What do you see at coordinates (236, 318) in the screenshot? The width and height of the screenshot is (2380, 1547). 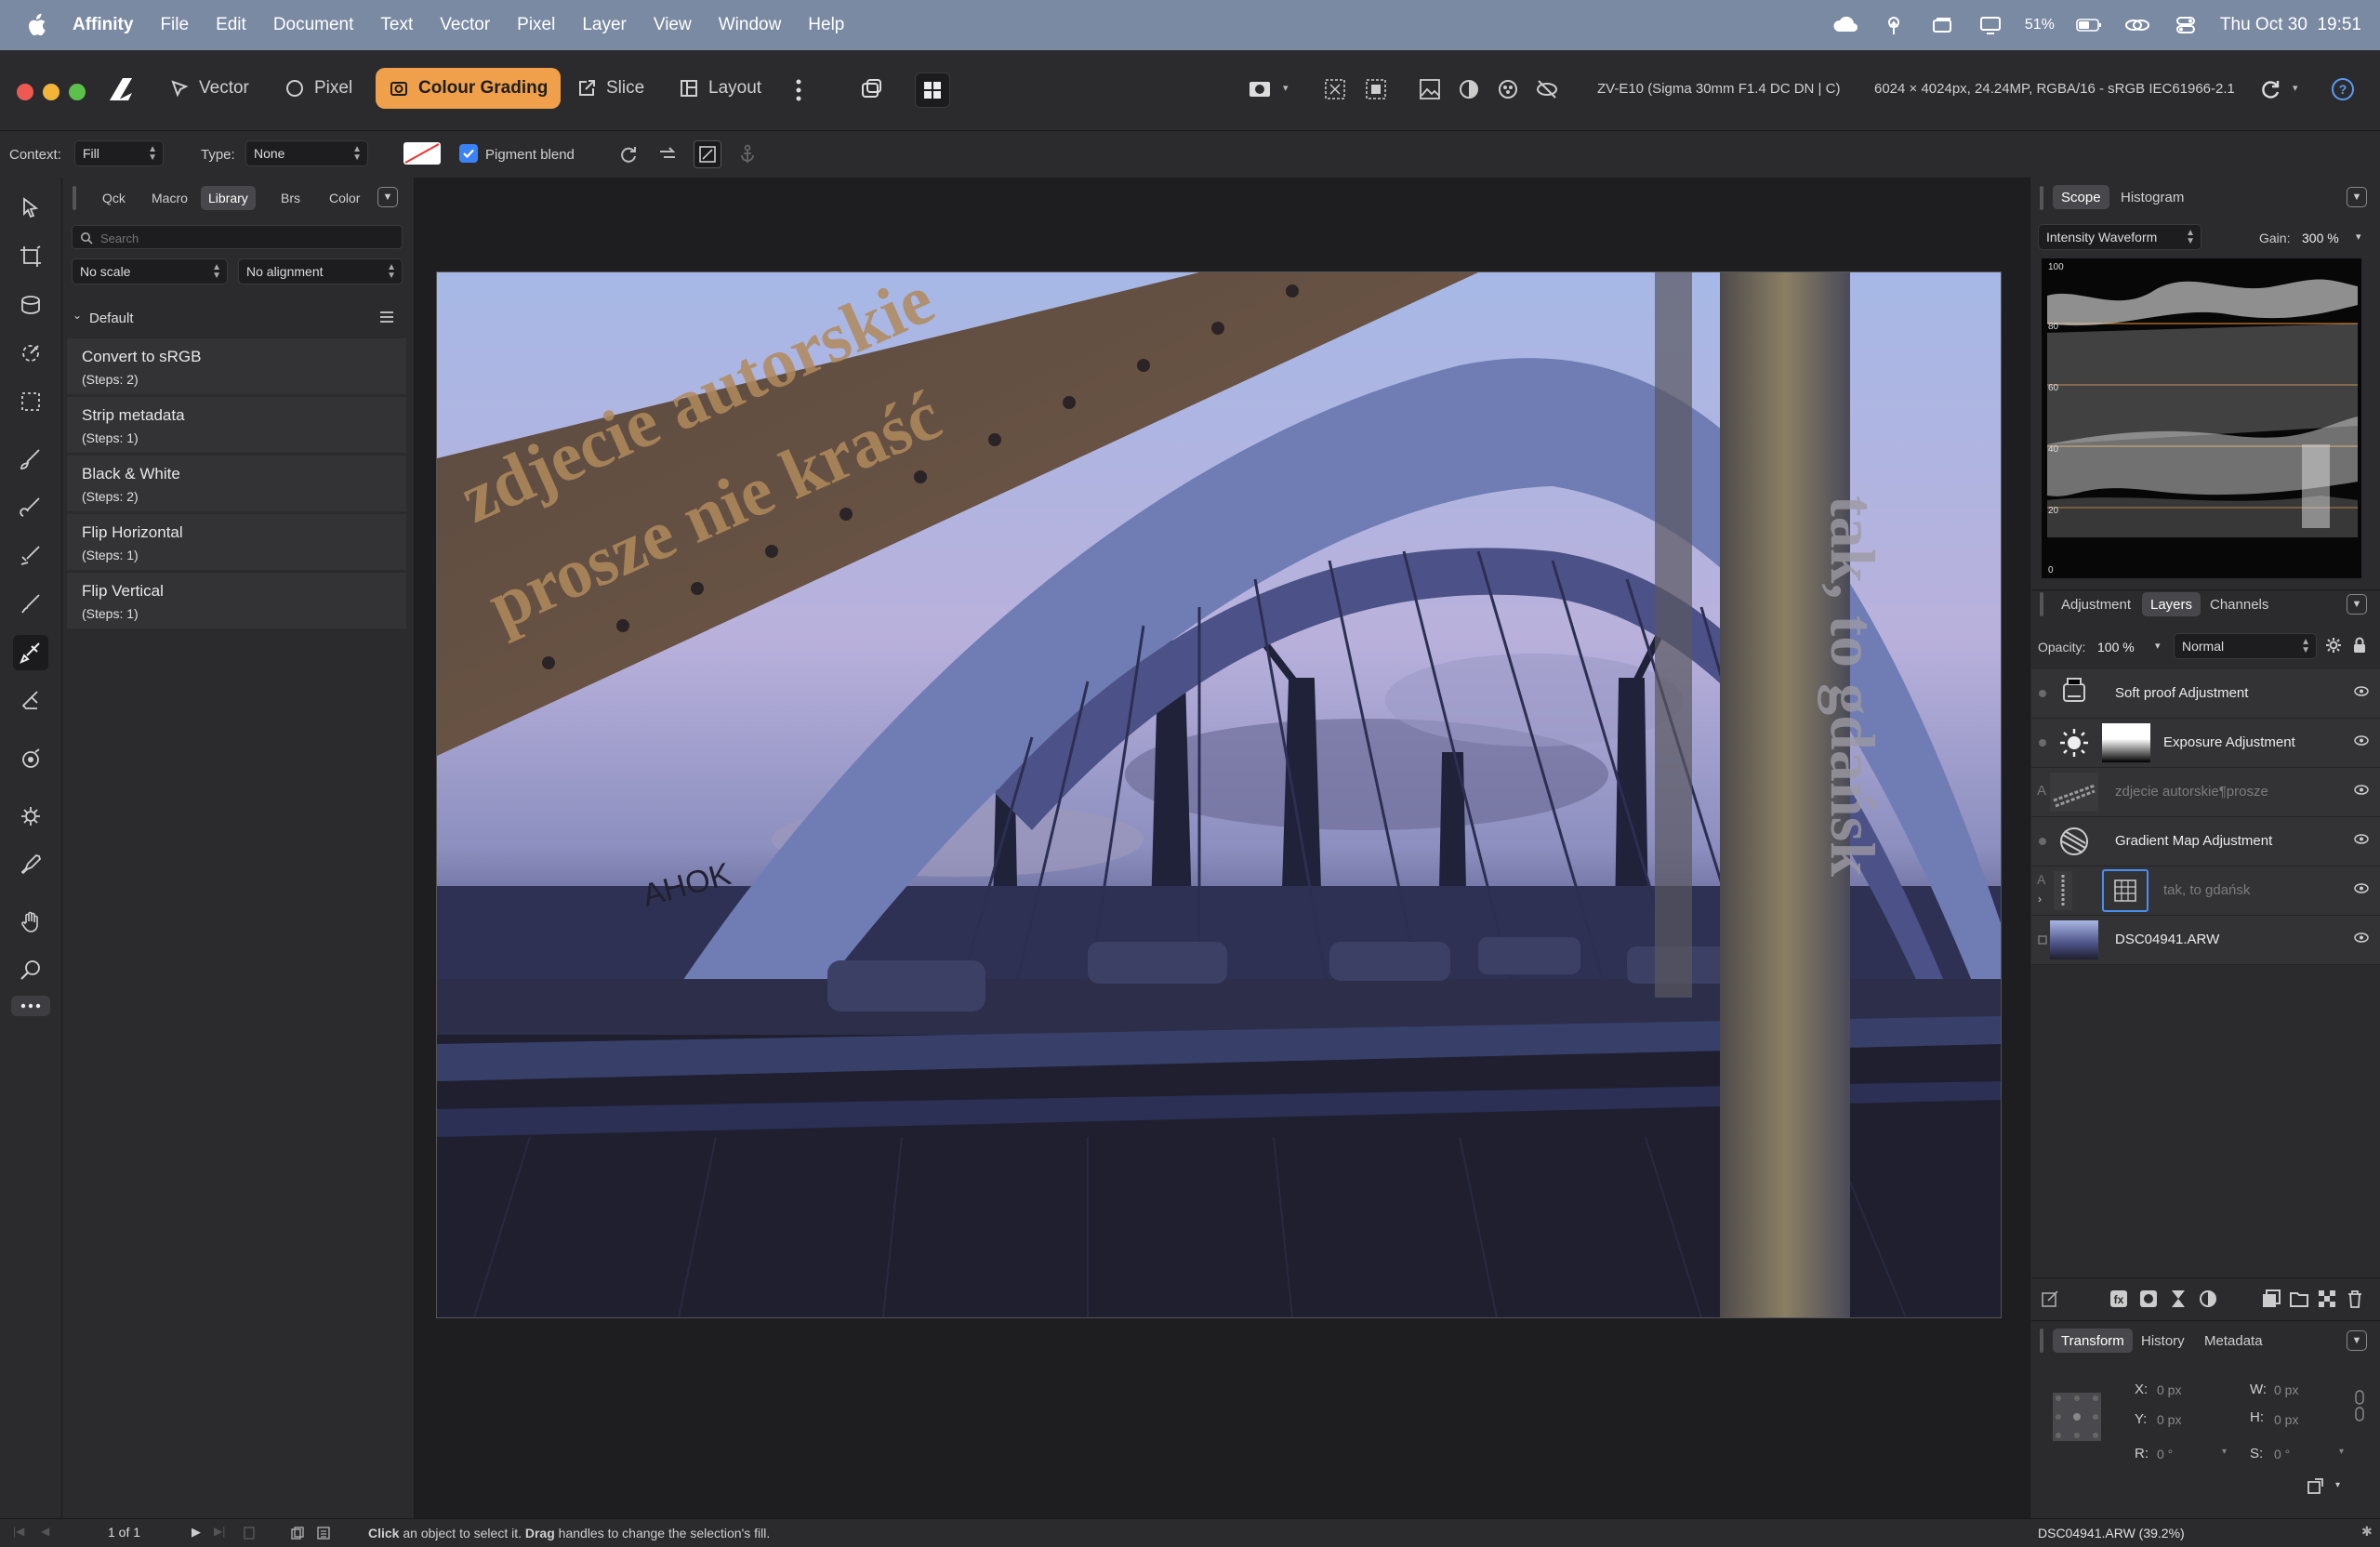 I see `category-header: ⌄ Default` at bounding box center [236, 318].